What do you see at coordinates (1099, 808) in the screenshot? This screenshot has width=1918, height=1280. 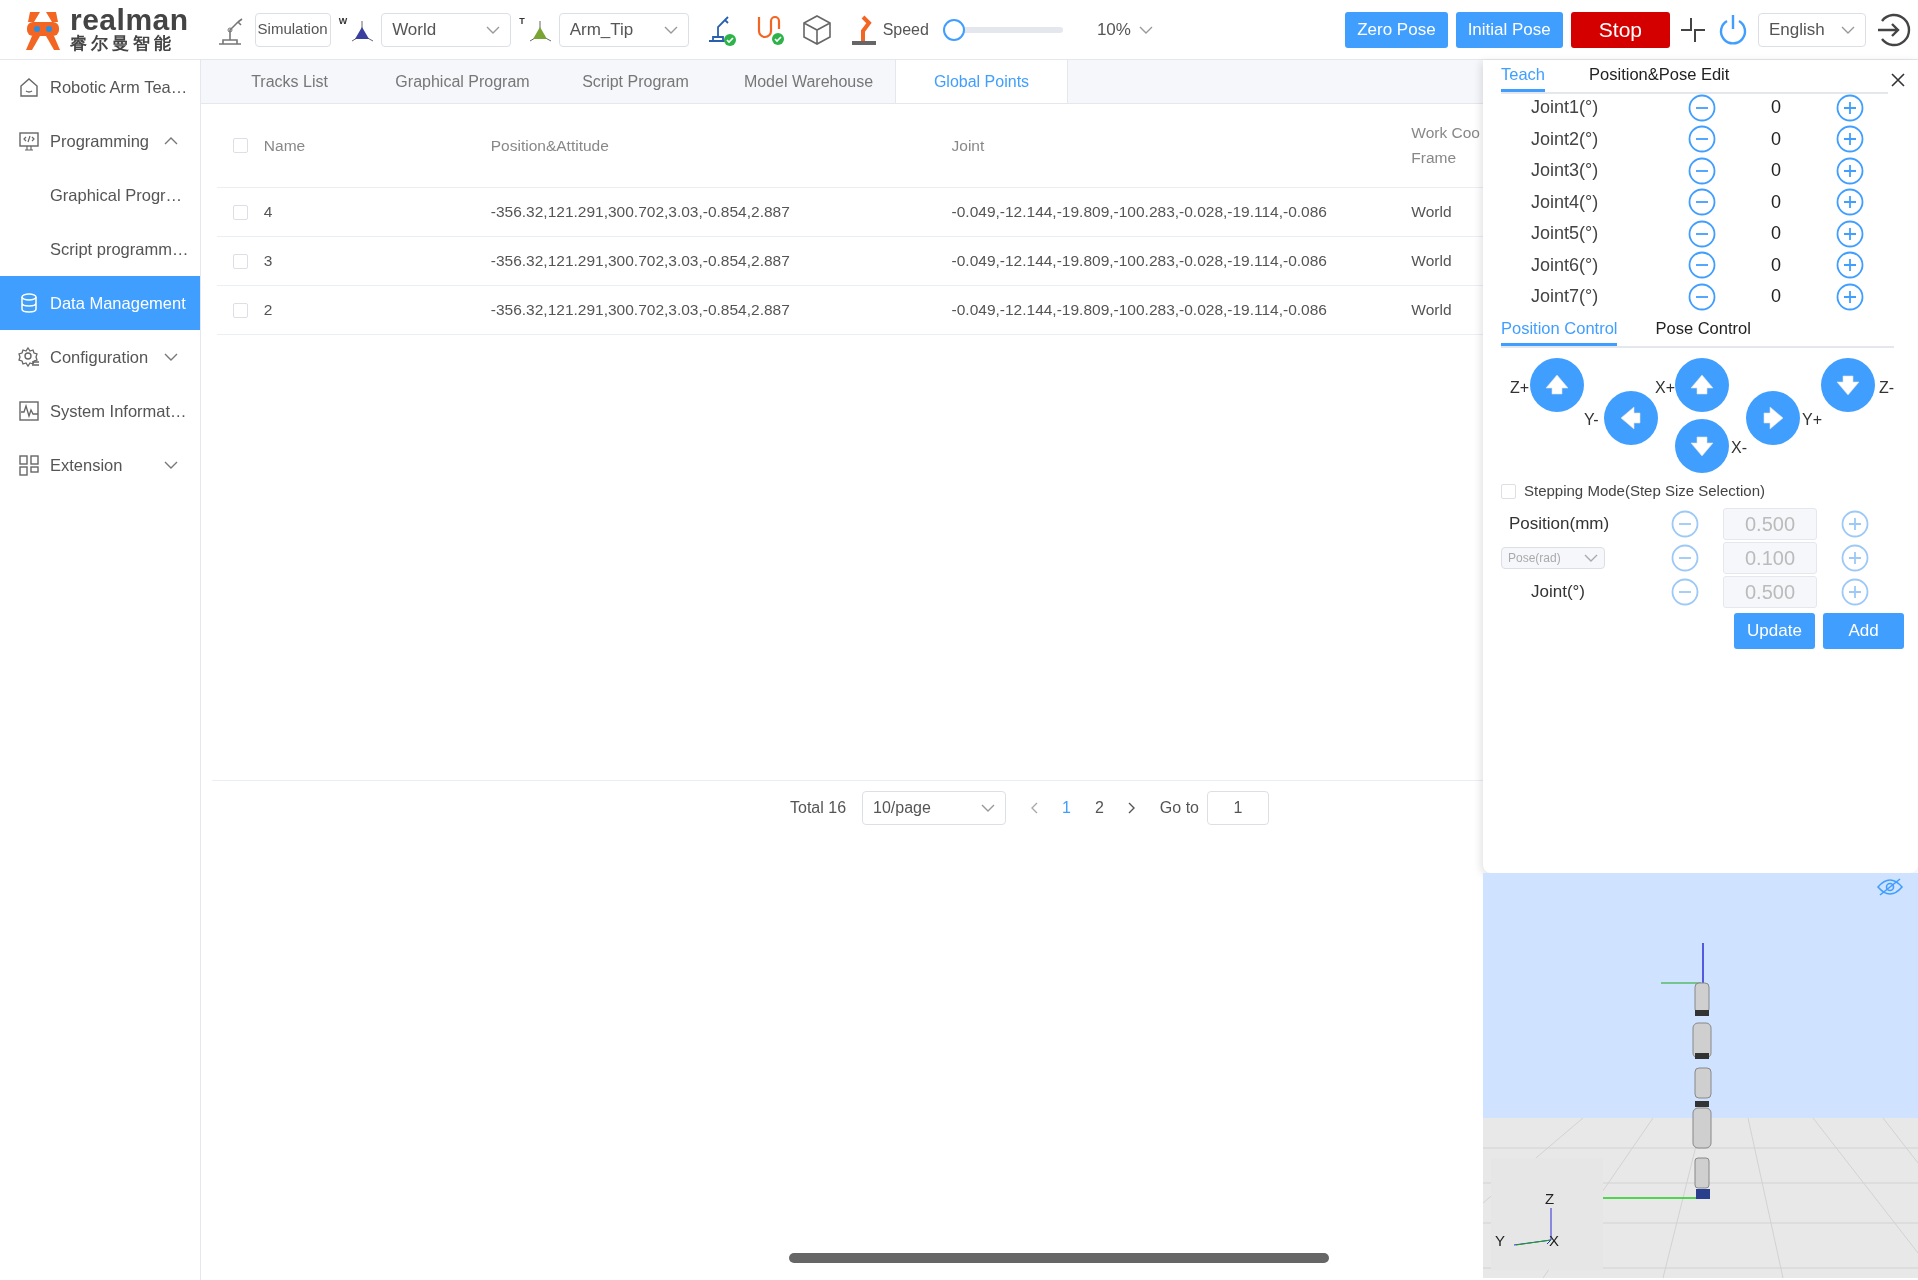 I see `page-link: 2` at bounding box center [1099, 808].